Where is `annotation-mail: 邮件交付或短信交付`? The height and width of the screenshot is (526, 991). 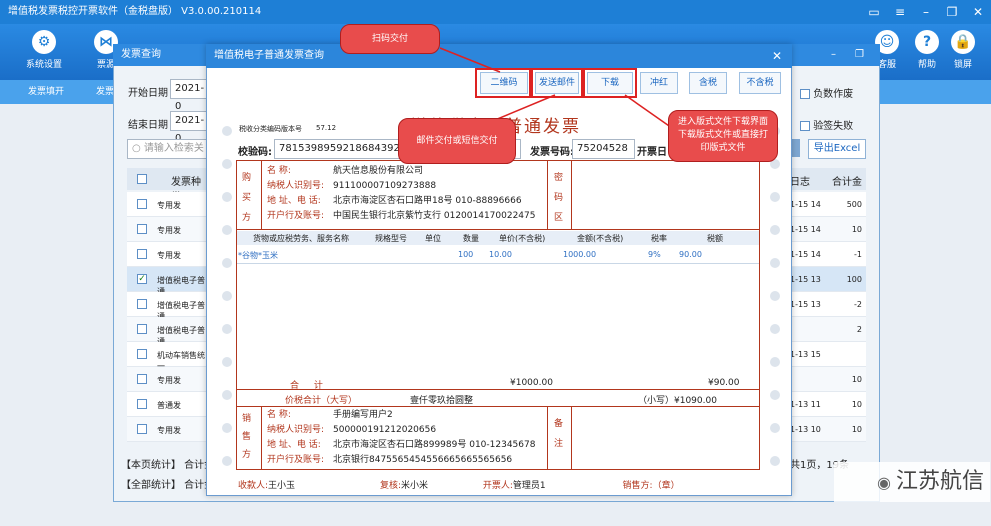 annotation-mail: 邮件交付或短信交付 is located at coordinates (457, 141).